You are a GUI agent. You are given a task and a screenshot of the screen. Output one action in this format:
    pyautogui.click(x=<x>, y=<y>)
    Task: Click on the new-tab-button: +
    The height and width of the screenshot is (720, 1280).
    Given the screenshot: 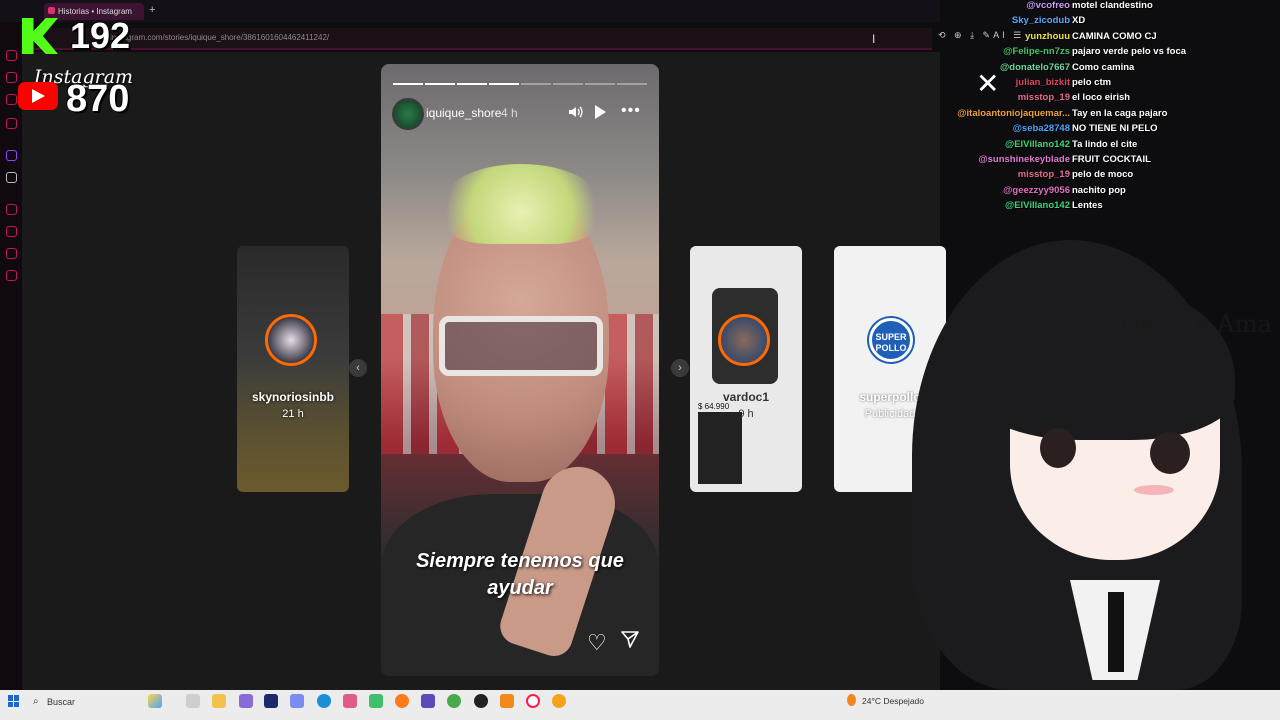 What is the action you would take?
    pyautogui.click(x=152, y=10)
    